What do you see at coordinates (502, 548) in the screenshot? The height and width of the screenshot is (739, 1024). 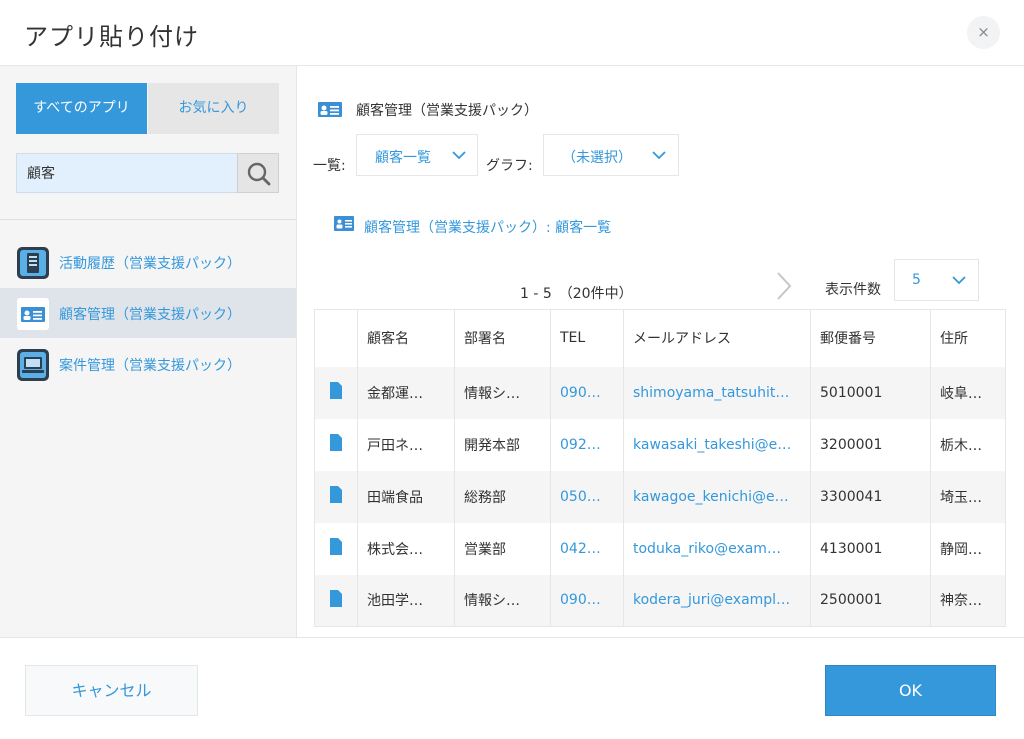 I see `table-cell: 営業部` at bounding box center [502, 548].